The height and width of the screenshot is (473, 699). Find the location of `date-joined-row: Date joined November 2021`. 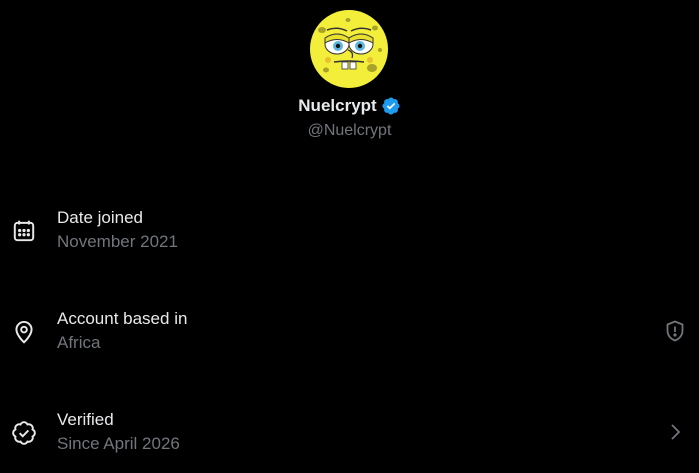

date-joined-row: Date joined November 2021 is located at coordinates (349, 238).